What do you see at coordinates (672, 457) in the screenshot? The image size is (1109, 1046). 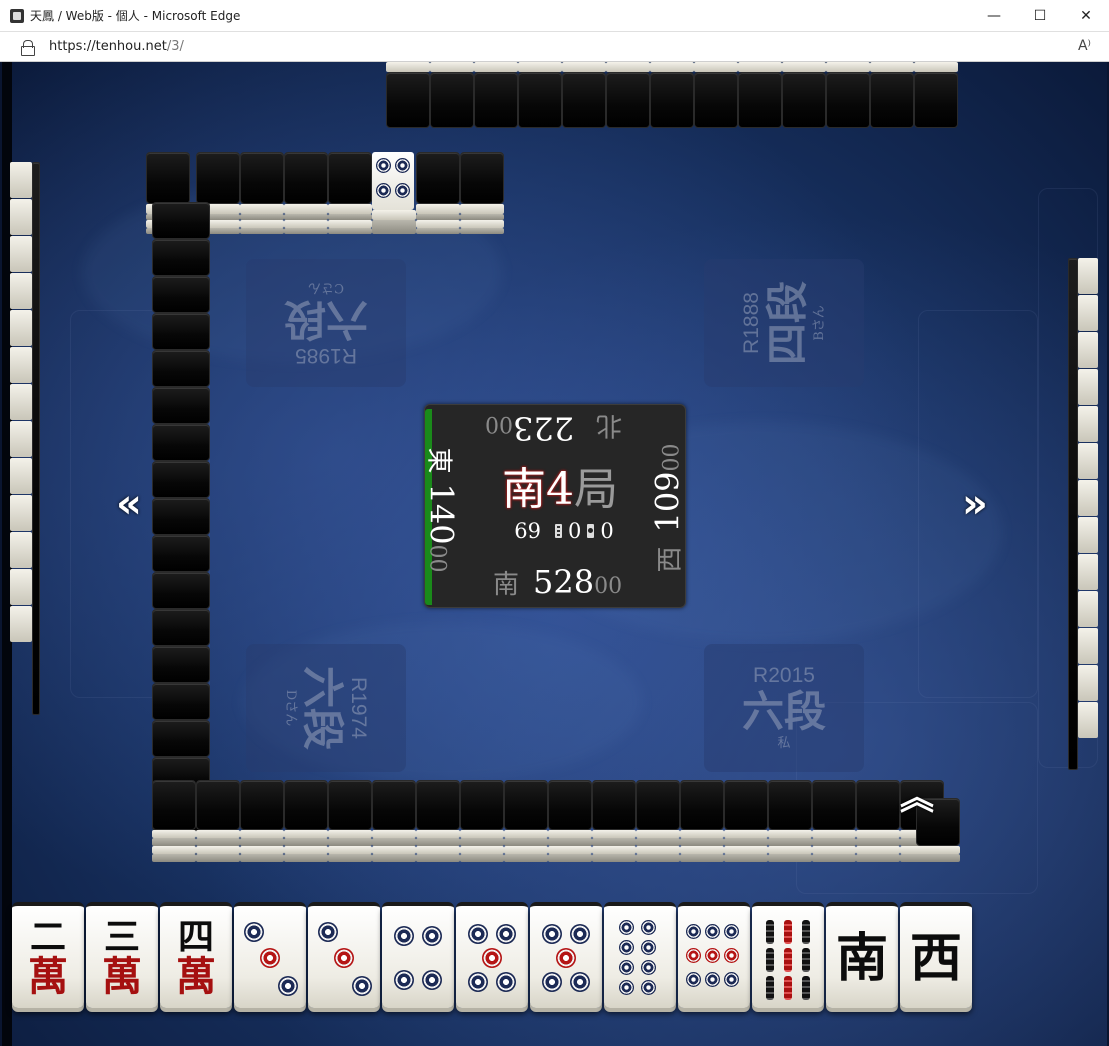 I see `seat-score-small: 00` at bounding box center [672, 457].